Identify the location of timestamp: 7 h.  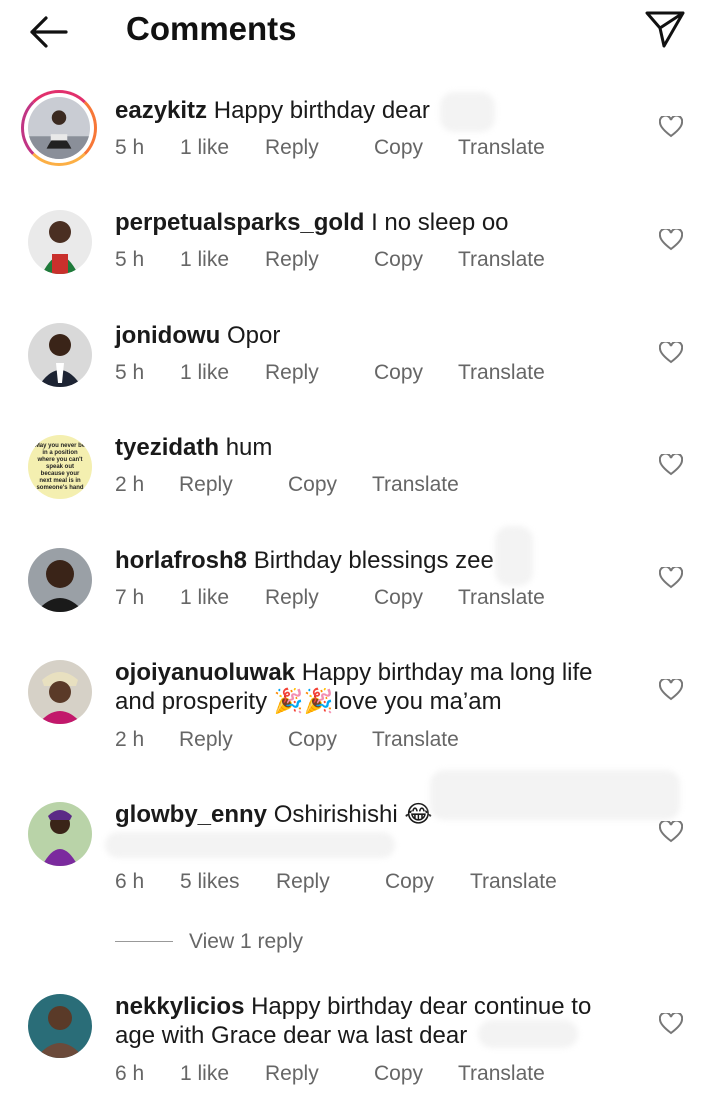
(130, 597).